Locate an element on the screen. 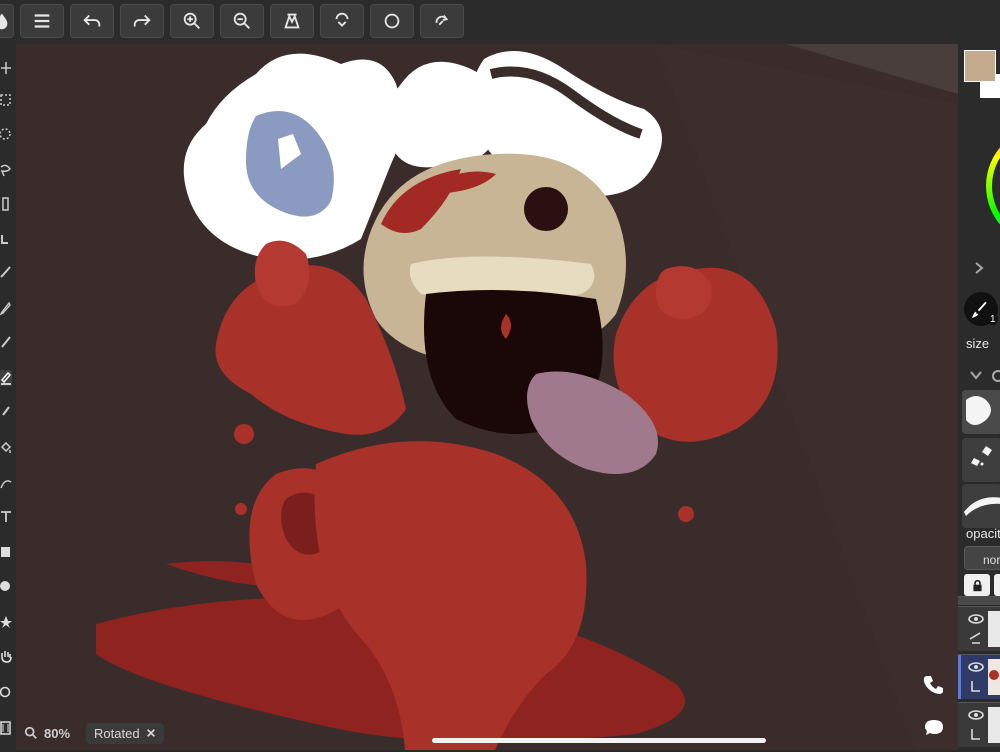 The height and width of the screenshot is (752, 1000). magnifier-icon is located at coordinates (30, 732).